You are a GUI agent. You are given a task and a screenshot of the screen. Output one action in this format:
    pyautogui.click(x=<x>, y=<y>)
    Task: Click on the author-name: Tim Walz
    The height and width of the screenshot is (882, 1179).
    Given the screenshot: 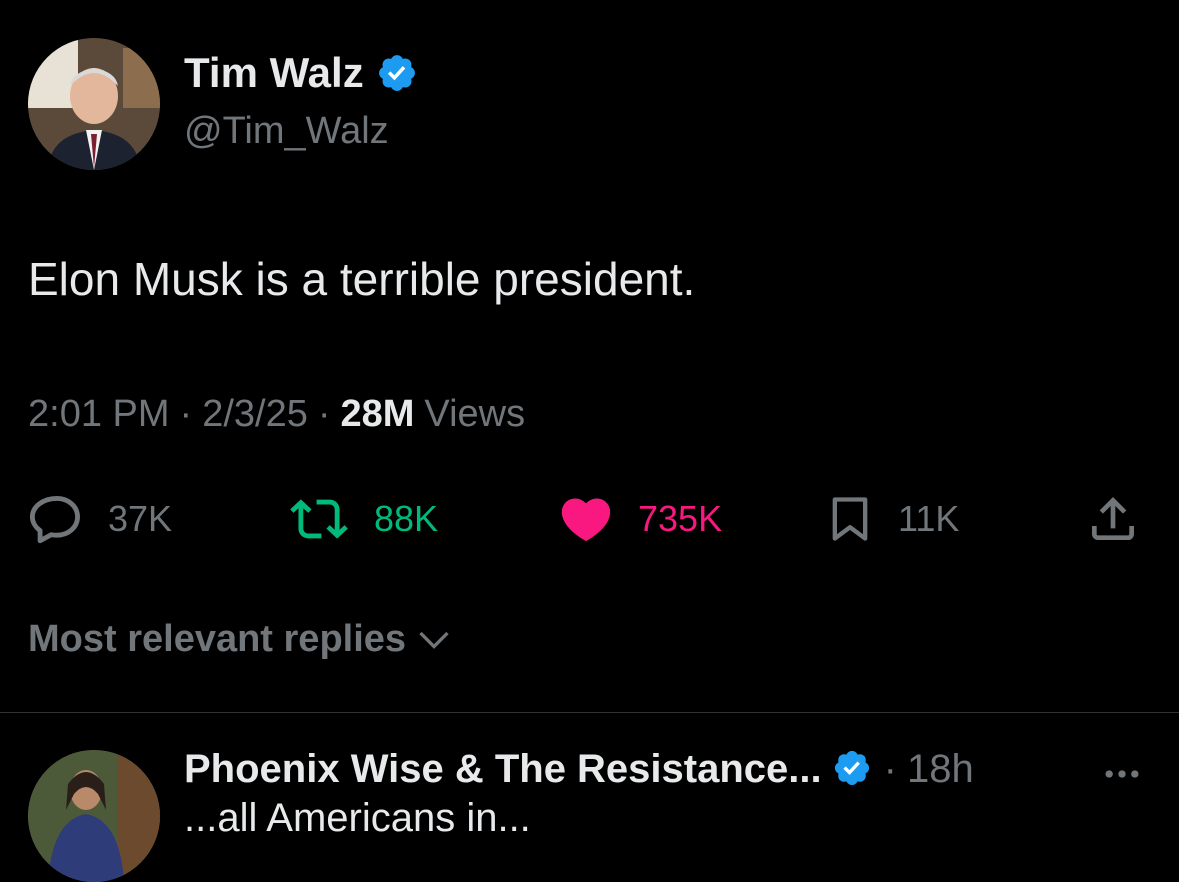 What is the action you would take?
    pyautogui.click(x=274, y=73)
    